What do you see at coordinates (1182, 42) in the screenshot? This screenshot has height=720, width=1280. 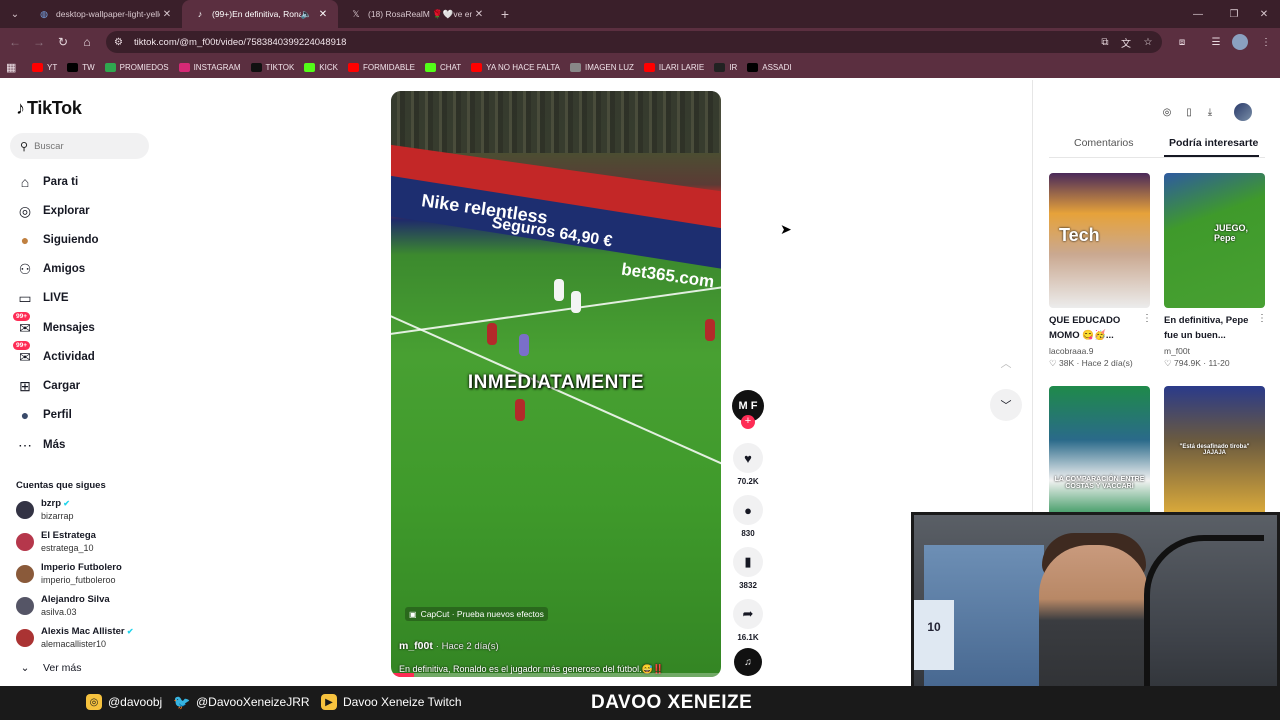 I see `extensions-icon: ⧈` at bounding box center [1182, 42].